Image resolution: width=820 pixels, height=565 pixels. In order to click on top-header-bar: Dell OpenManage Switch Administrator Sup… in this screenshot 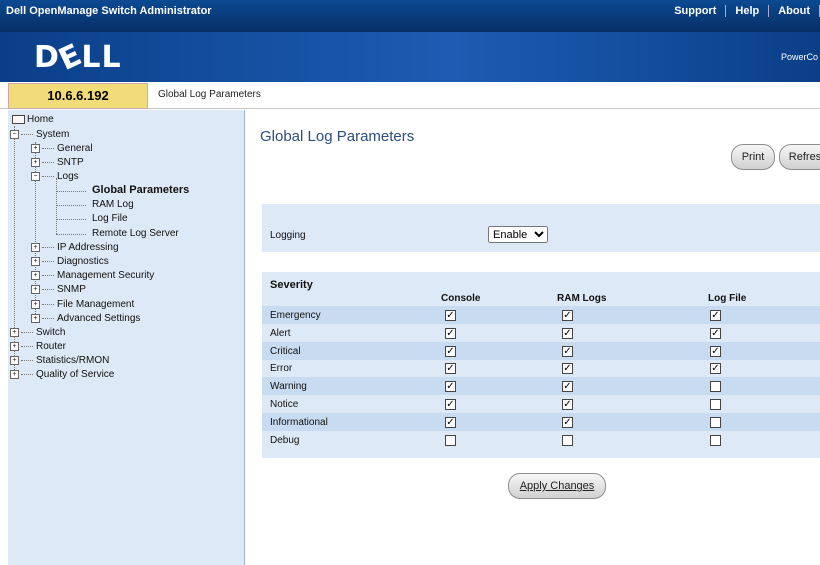, I will do `click(410, 16)`.